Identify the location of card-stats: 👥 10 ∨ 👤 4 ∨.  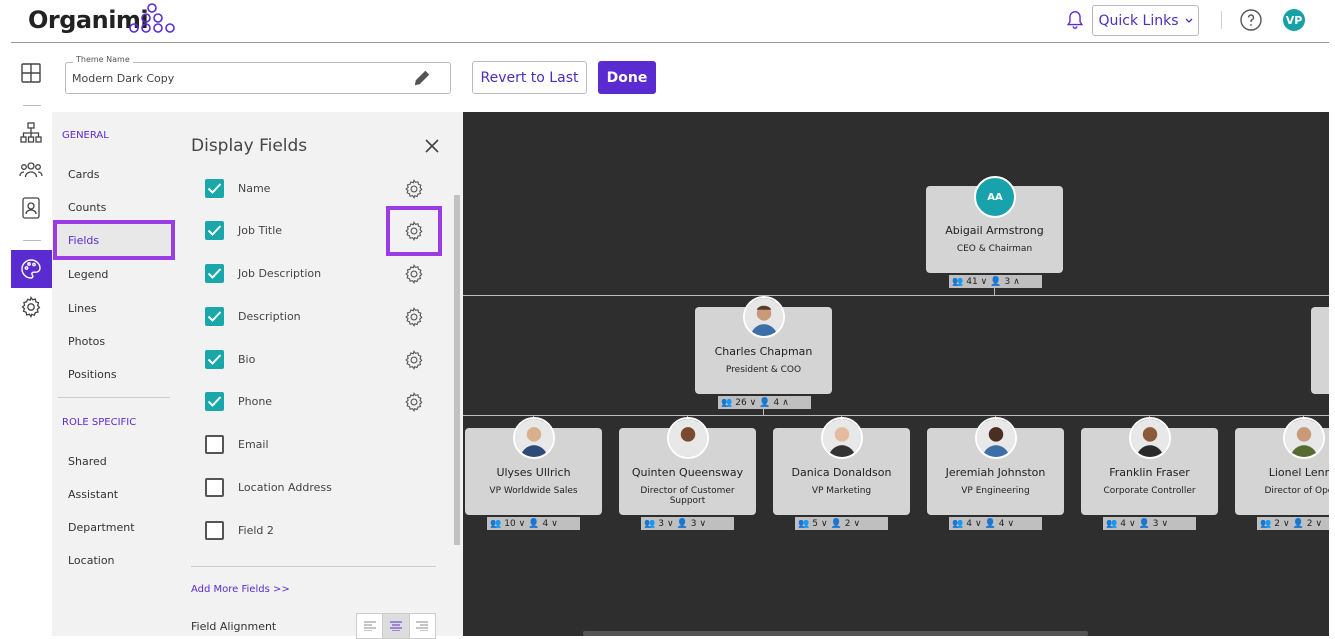
(533, 523).